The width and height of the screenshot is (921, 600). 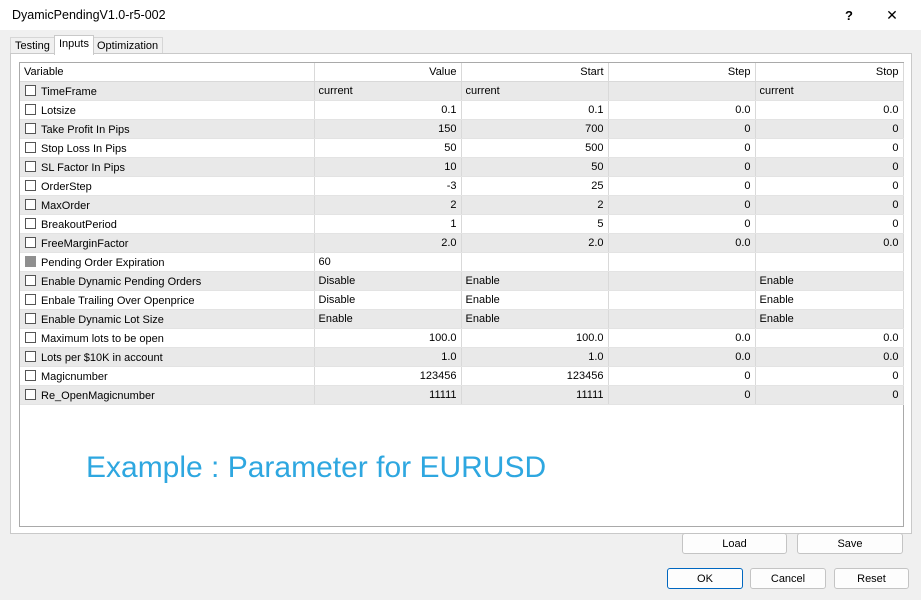 I want to click on column-header-step: Step, so click(x=682, y=72).